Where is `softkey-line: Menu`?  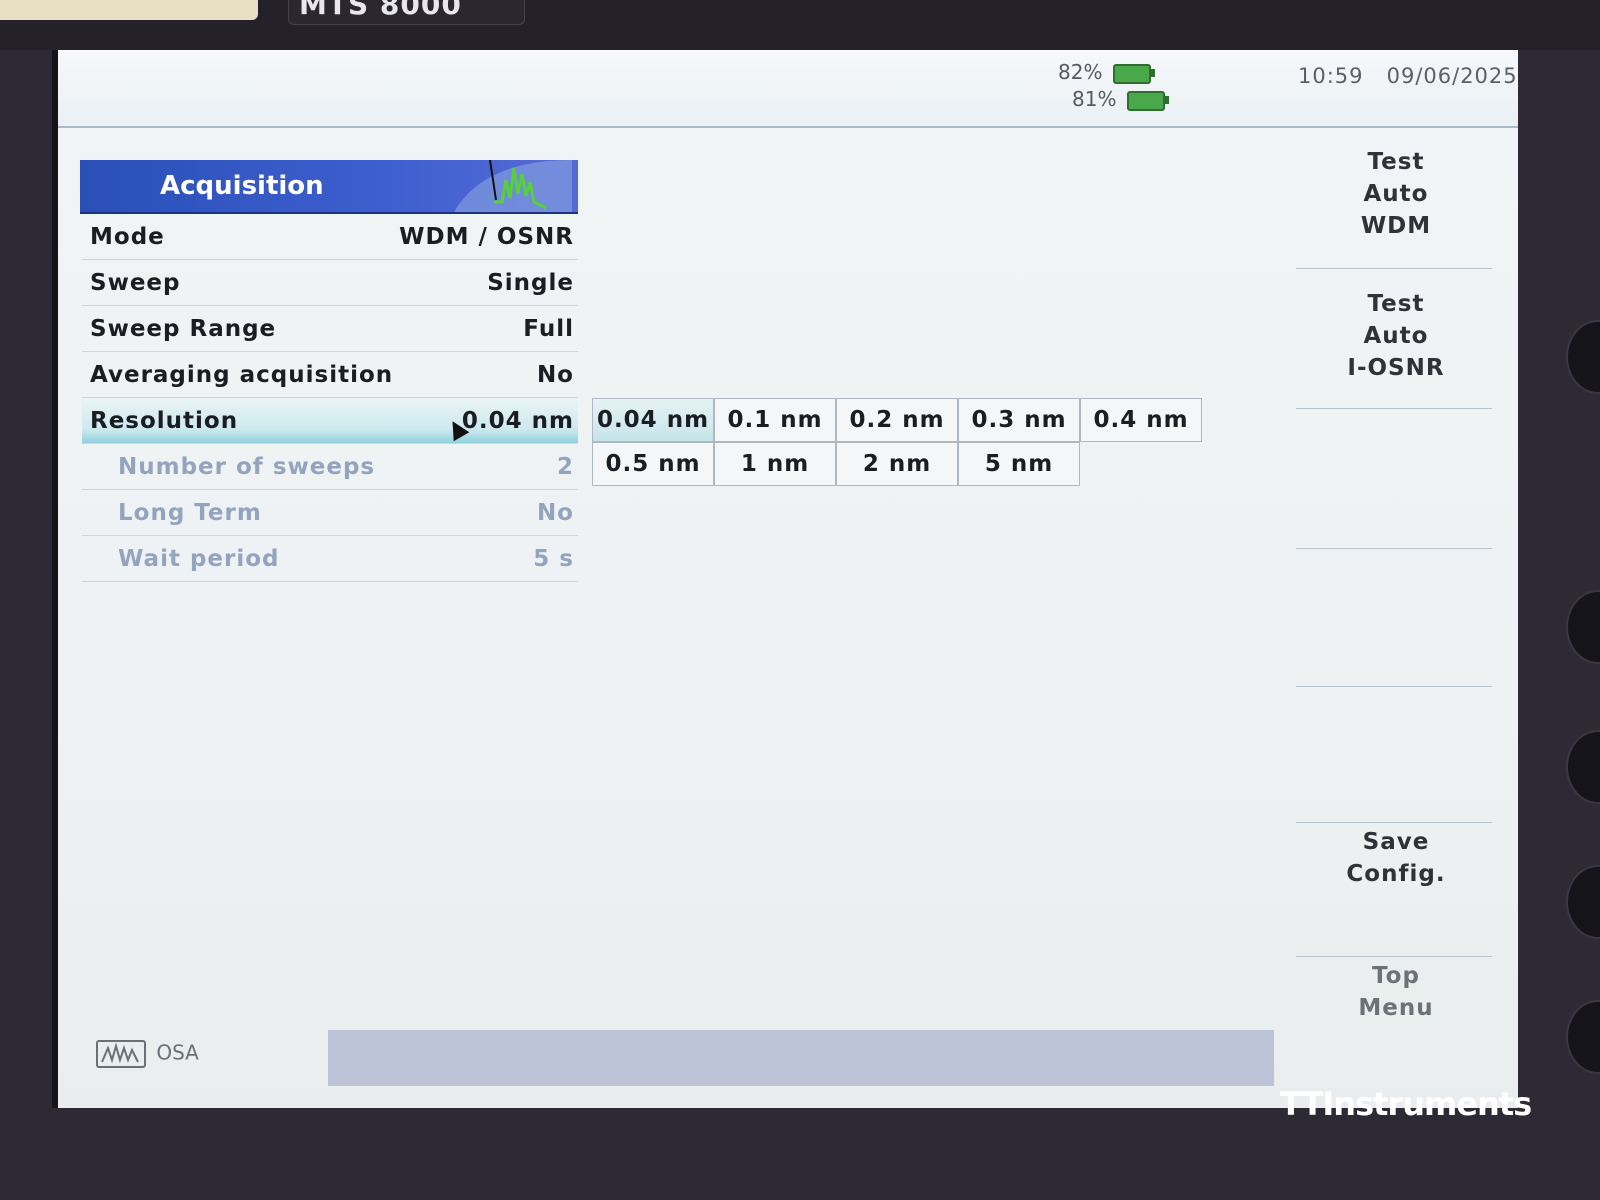 softkey-line: Menu is located at coordinates (1396, 1008).